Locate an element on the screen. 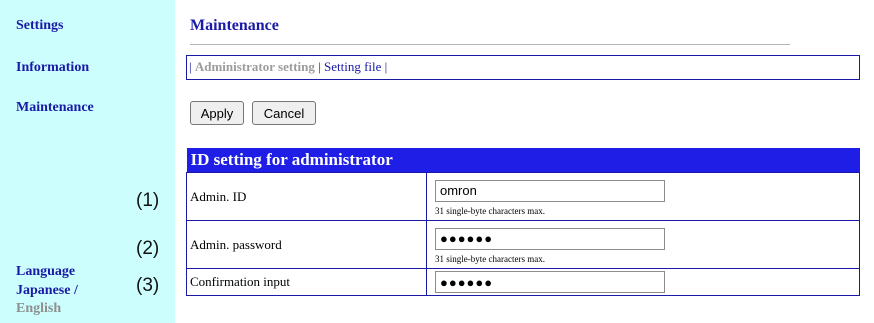 The image size is (874, 323). confirmation-input-cell is located at coordinates (643, 282).